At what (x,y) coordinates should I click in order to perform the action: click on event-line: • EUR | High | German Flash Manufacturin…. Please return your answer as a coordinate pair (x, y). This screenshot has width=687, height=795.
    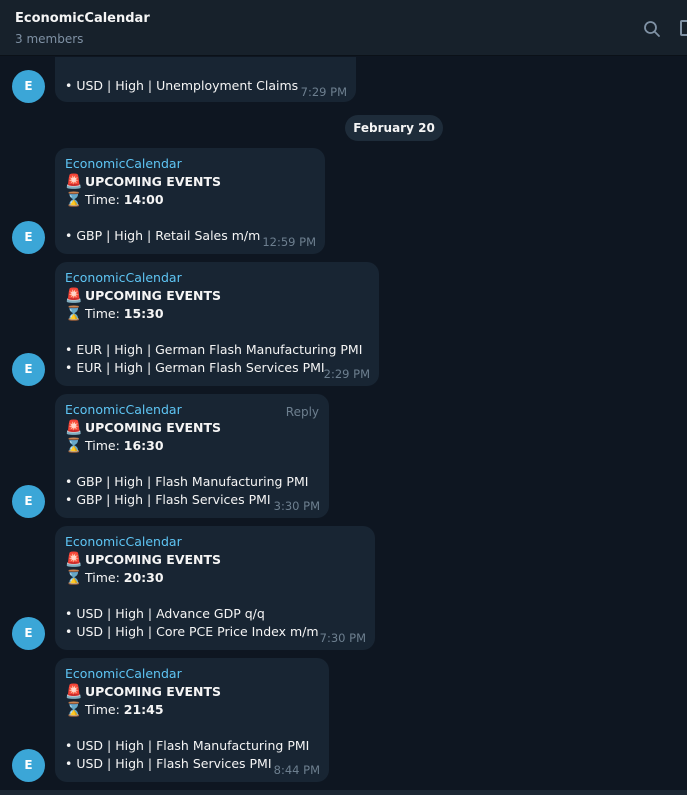
    Looking at the image, I should click on (214, 349).